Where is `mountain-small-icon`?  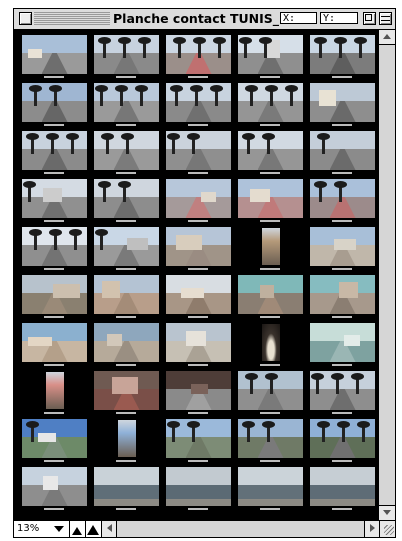
mountain-small-icon is located at coordinates (77, 531).